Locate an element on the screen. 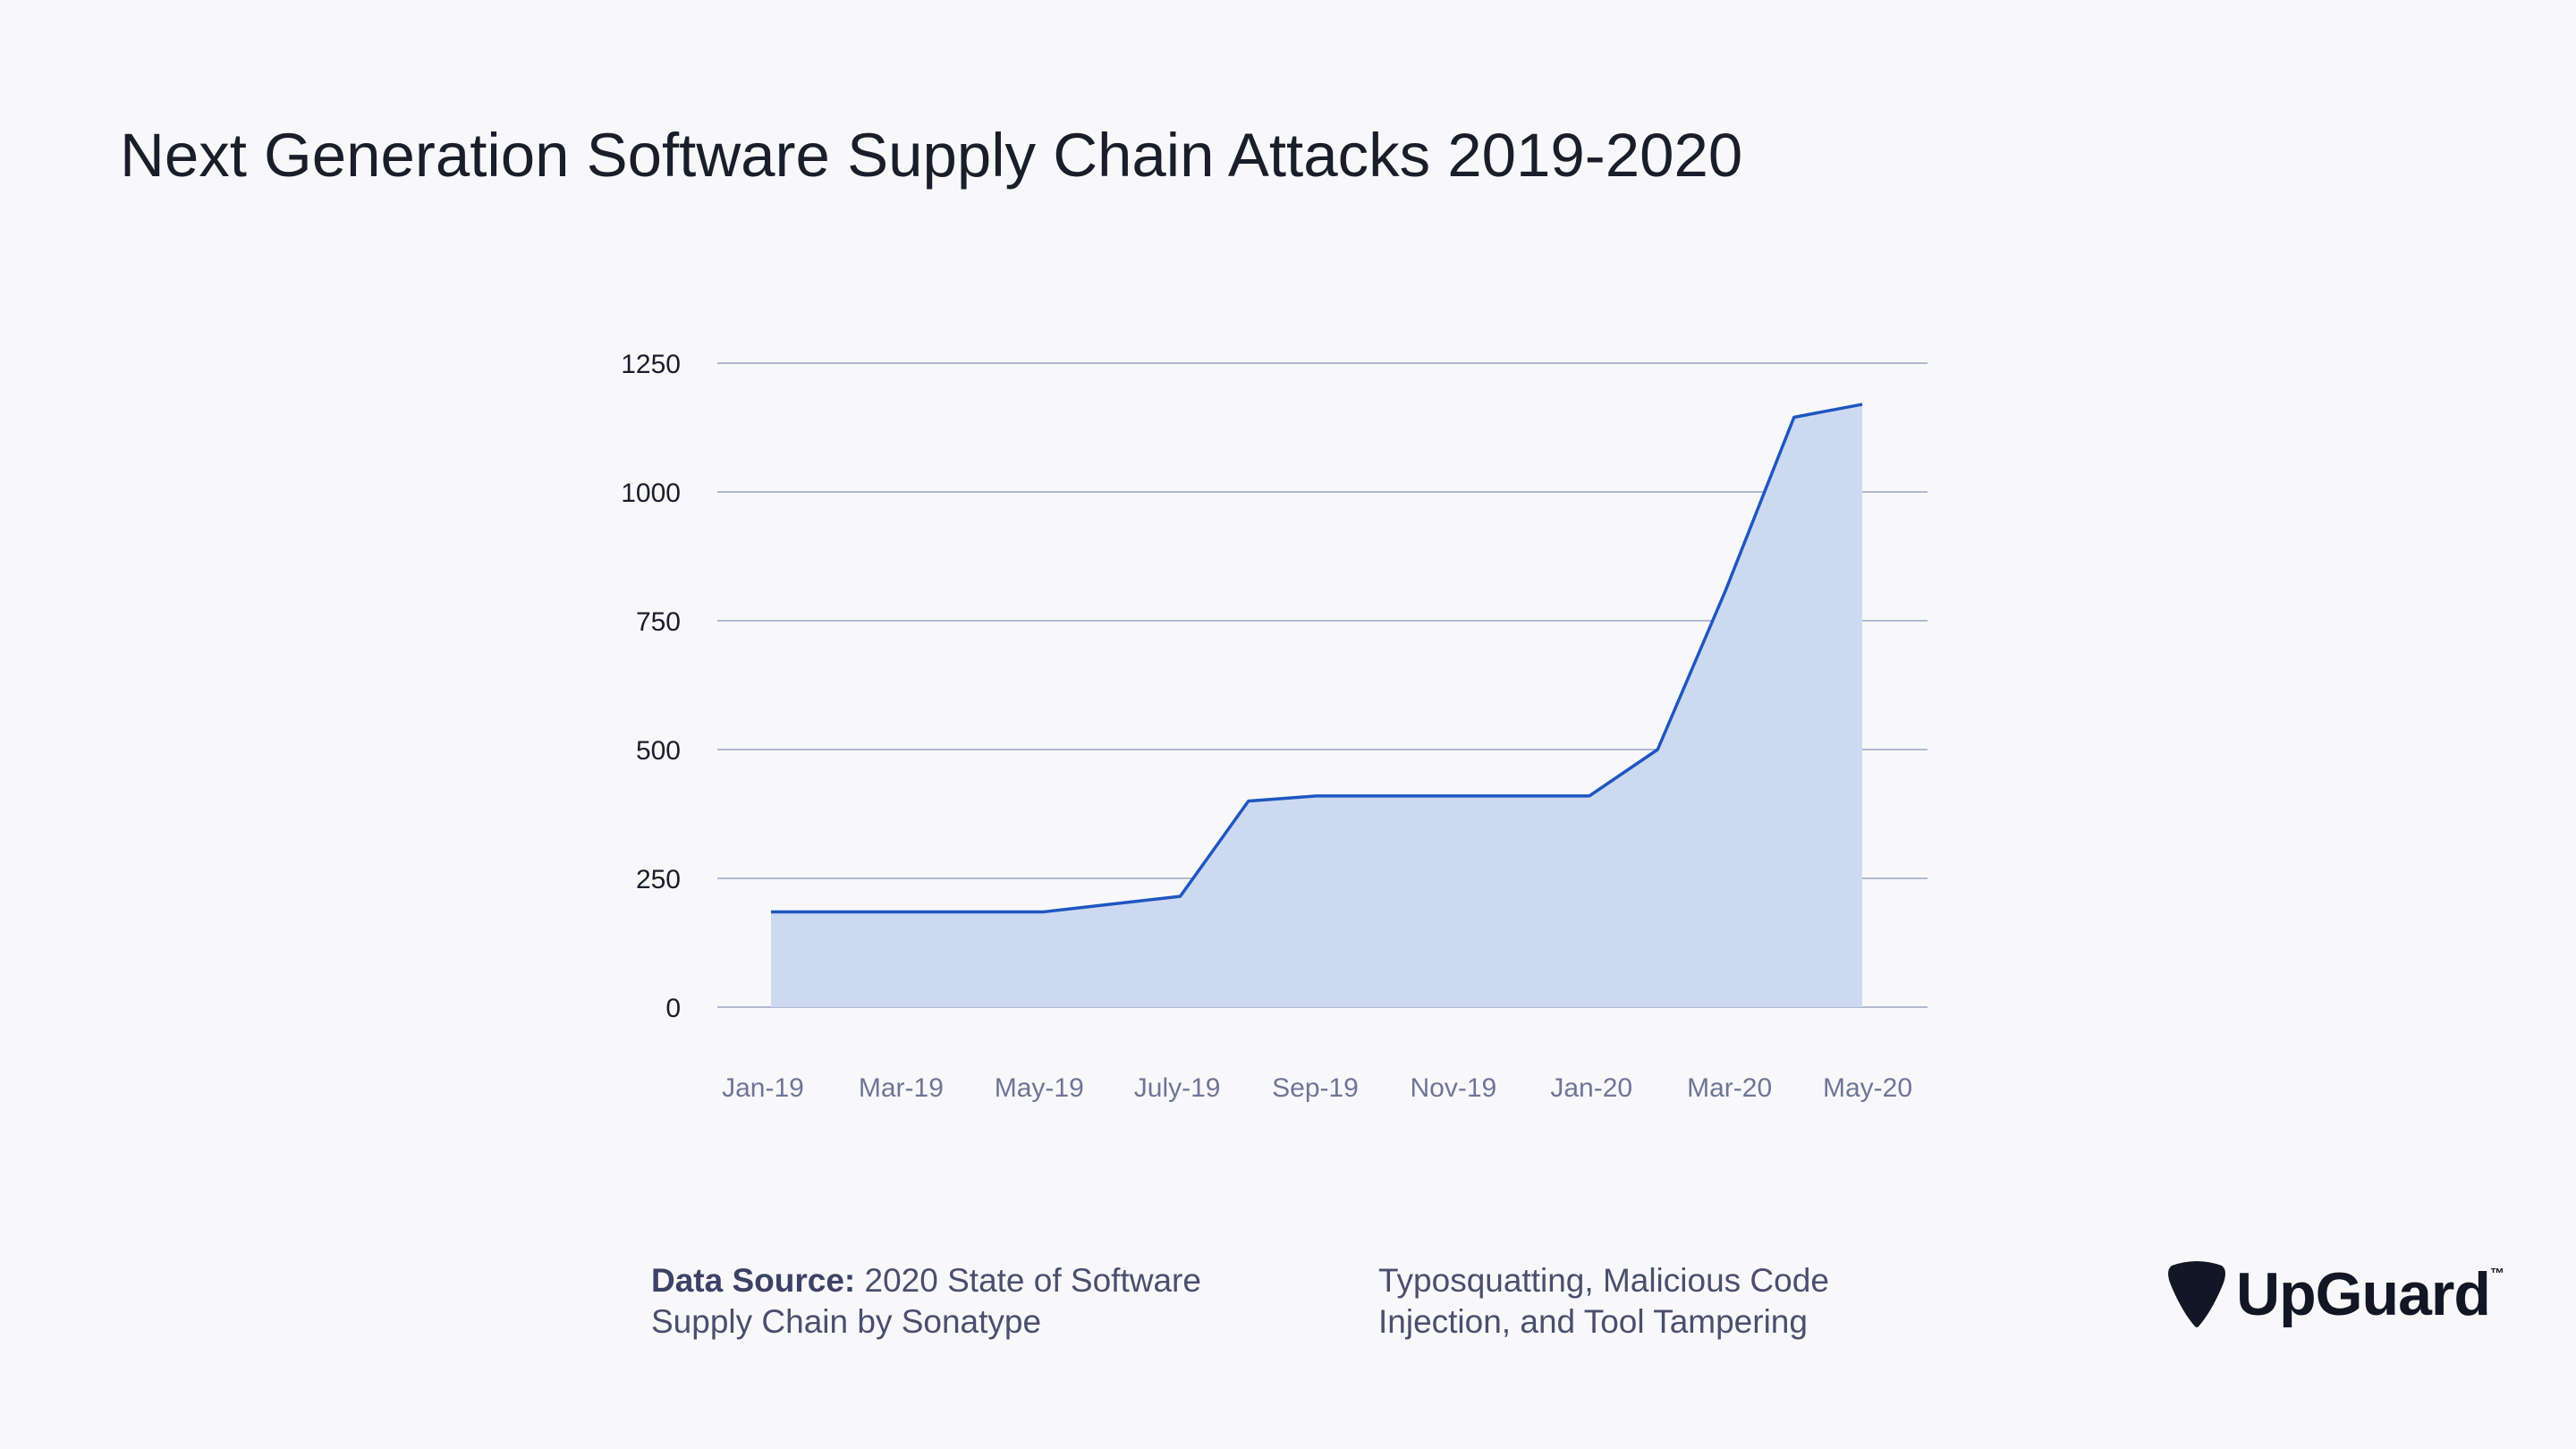  y-tick-label: 750 is located at coordinates (658, 622).